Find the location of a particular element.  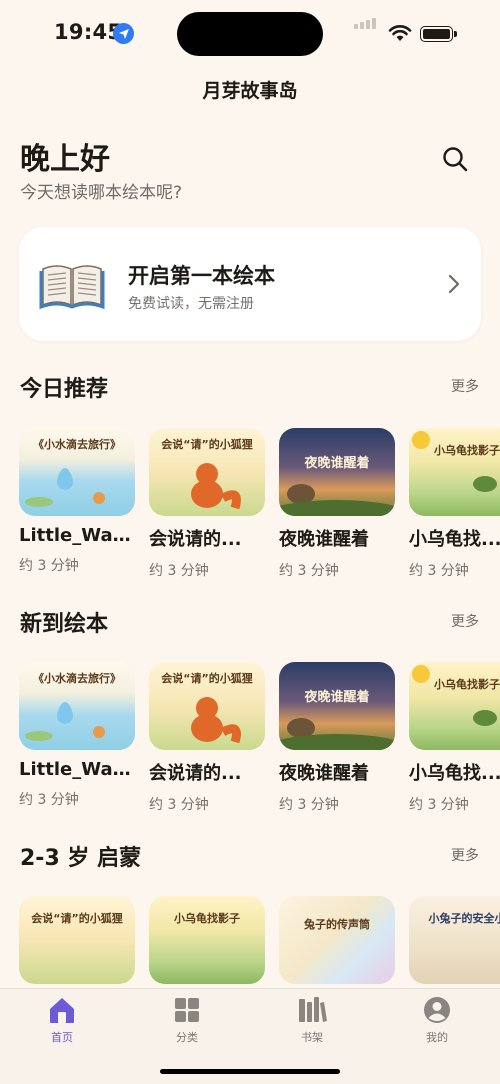

search-icon is located at coordinates (455, 159).